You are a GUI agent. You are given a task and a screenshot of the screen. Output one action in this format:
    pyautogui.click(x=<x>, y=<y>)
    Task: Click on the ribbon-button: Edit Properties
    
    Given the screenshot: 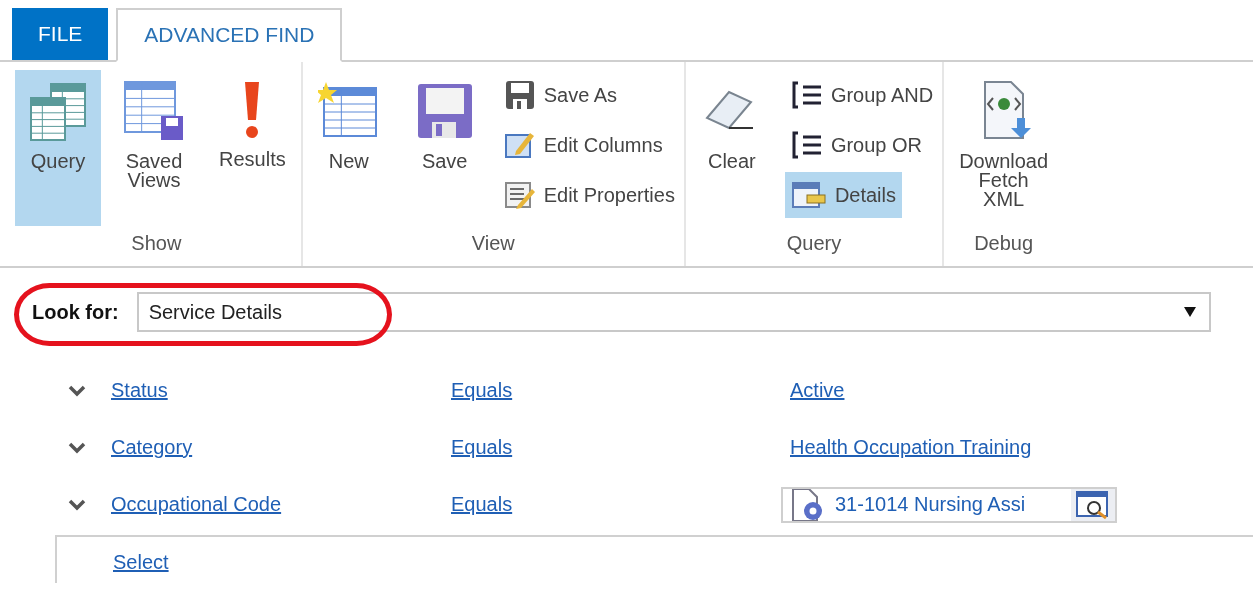 What is the action you would take?
    pyautogui.click(x=589, y=195)
    